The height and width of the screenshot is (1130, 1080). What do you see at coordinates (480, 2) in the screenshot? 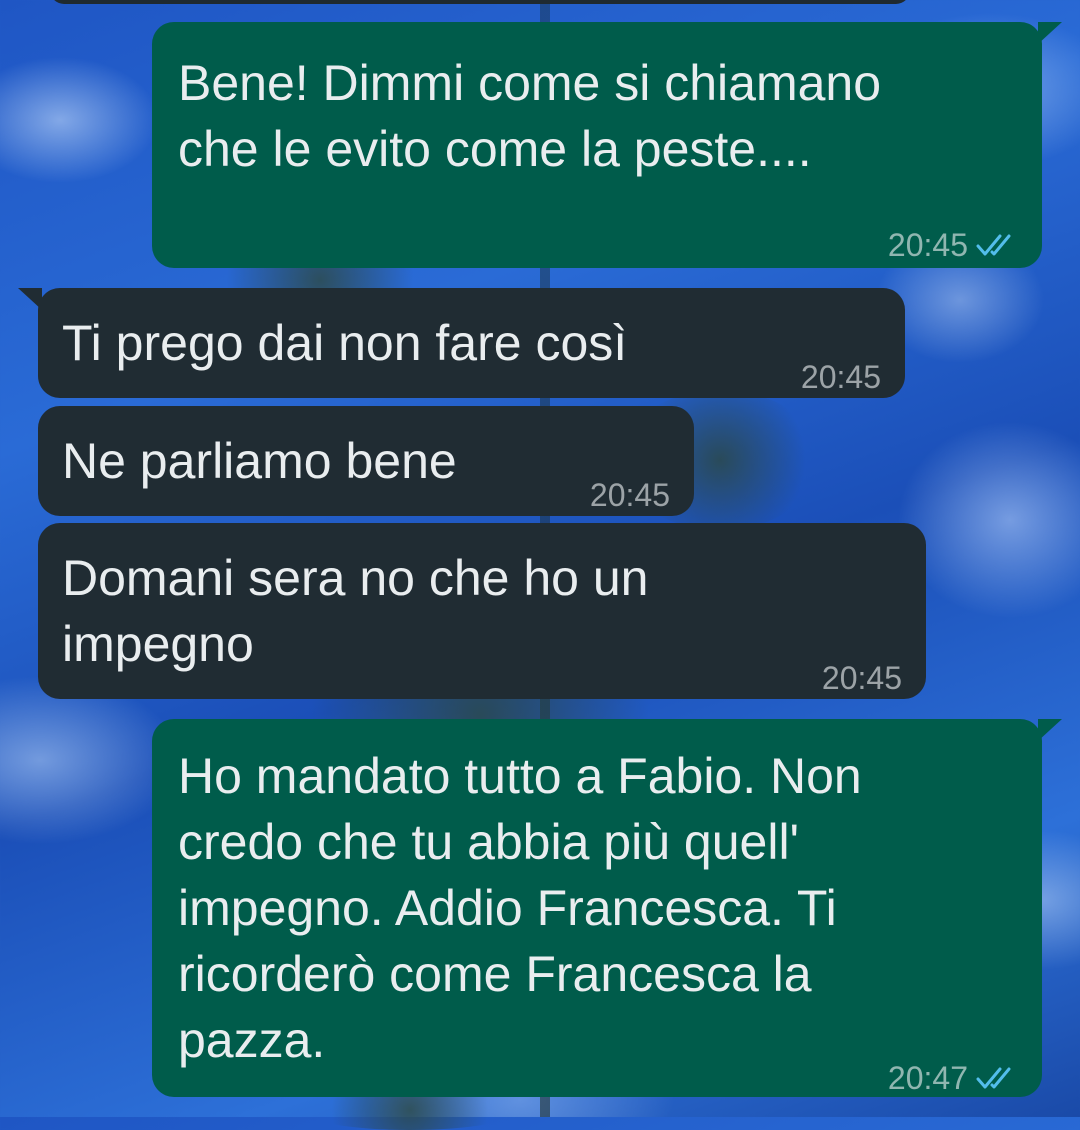
I see `previous-message-bubble-edge` at bounding box center [480, 2].